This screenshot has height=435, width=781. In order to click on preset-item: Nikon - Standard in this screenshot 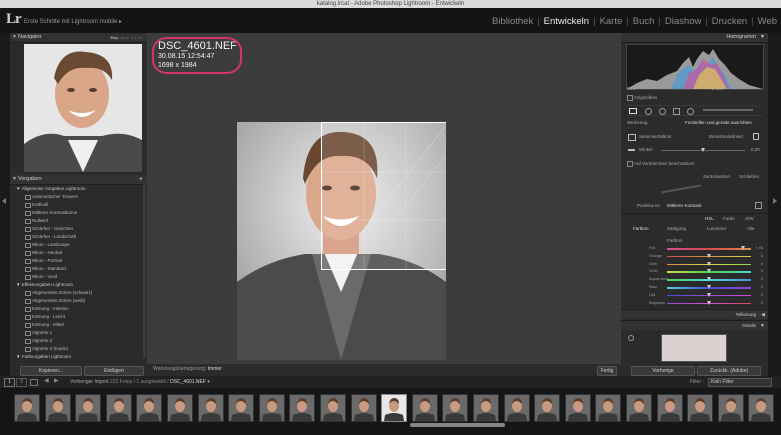, I will do `click(78, 269)`.